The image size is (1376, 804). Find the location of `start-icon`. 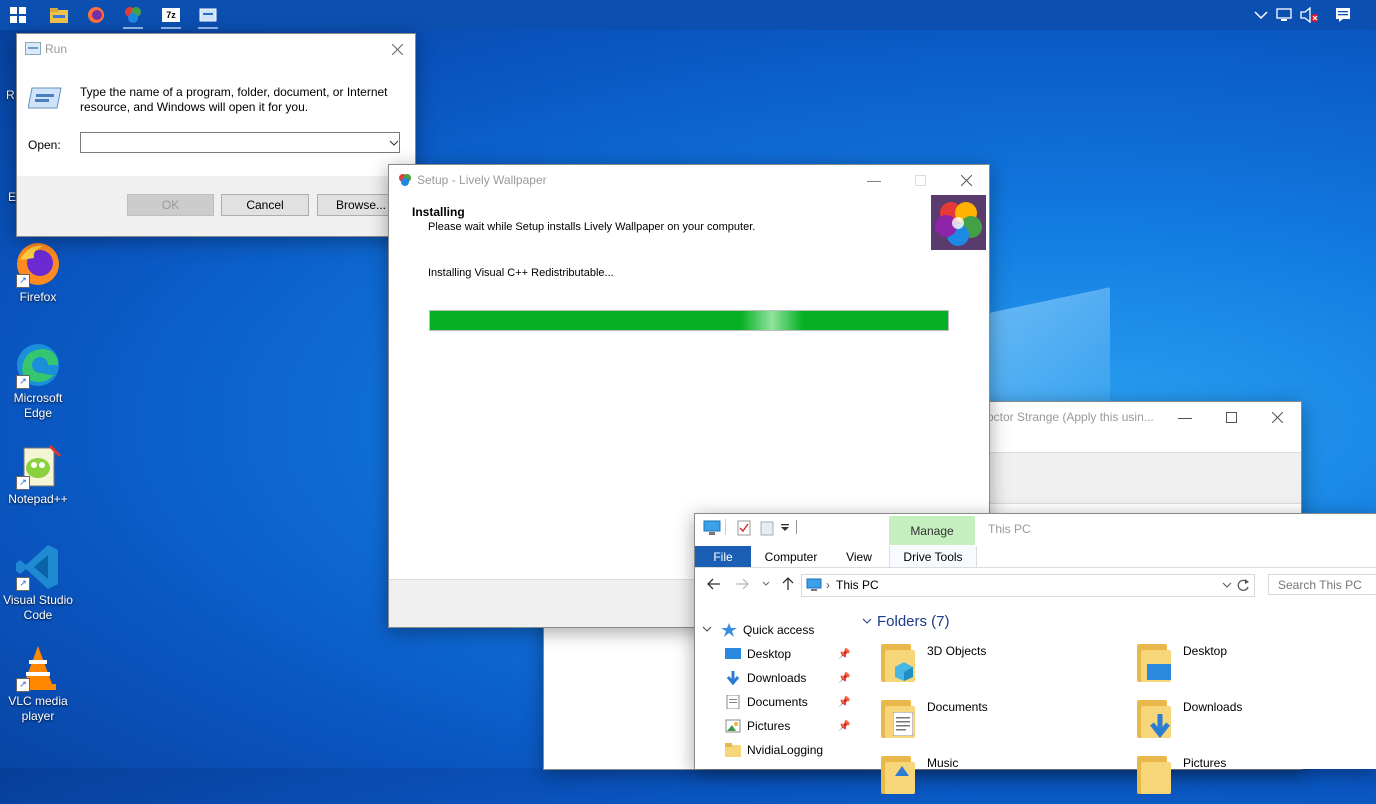

start-icon is located at coordinates (18, 15).